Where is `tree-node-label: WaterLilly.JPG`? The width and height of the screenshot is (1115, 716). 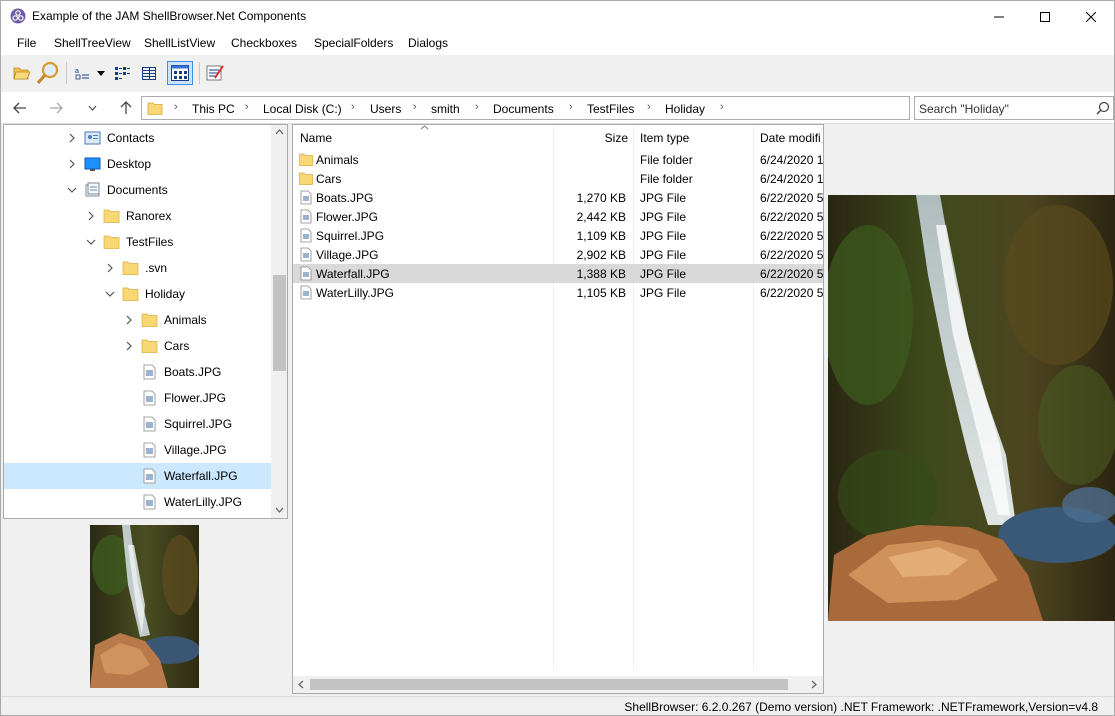
tree-node-label: WaterLilly.JPG is located at coordinates (203, 502).